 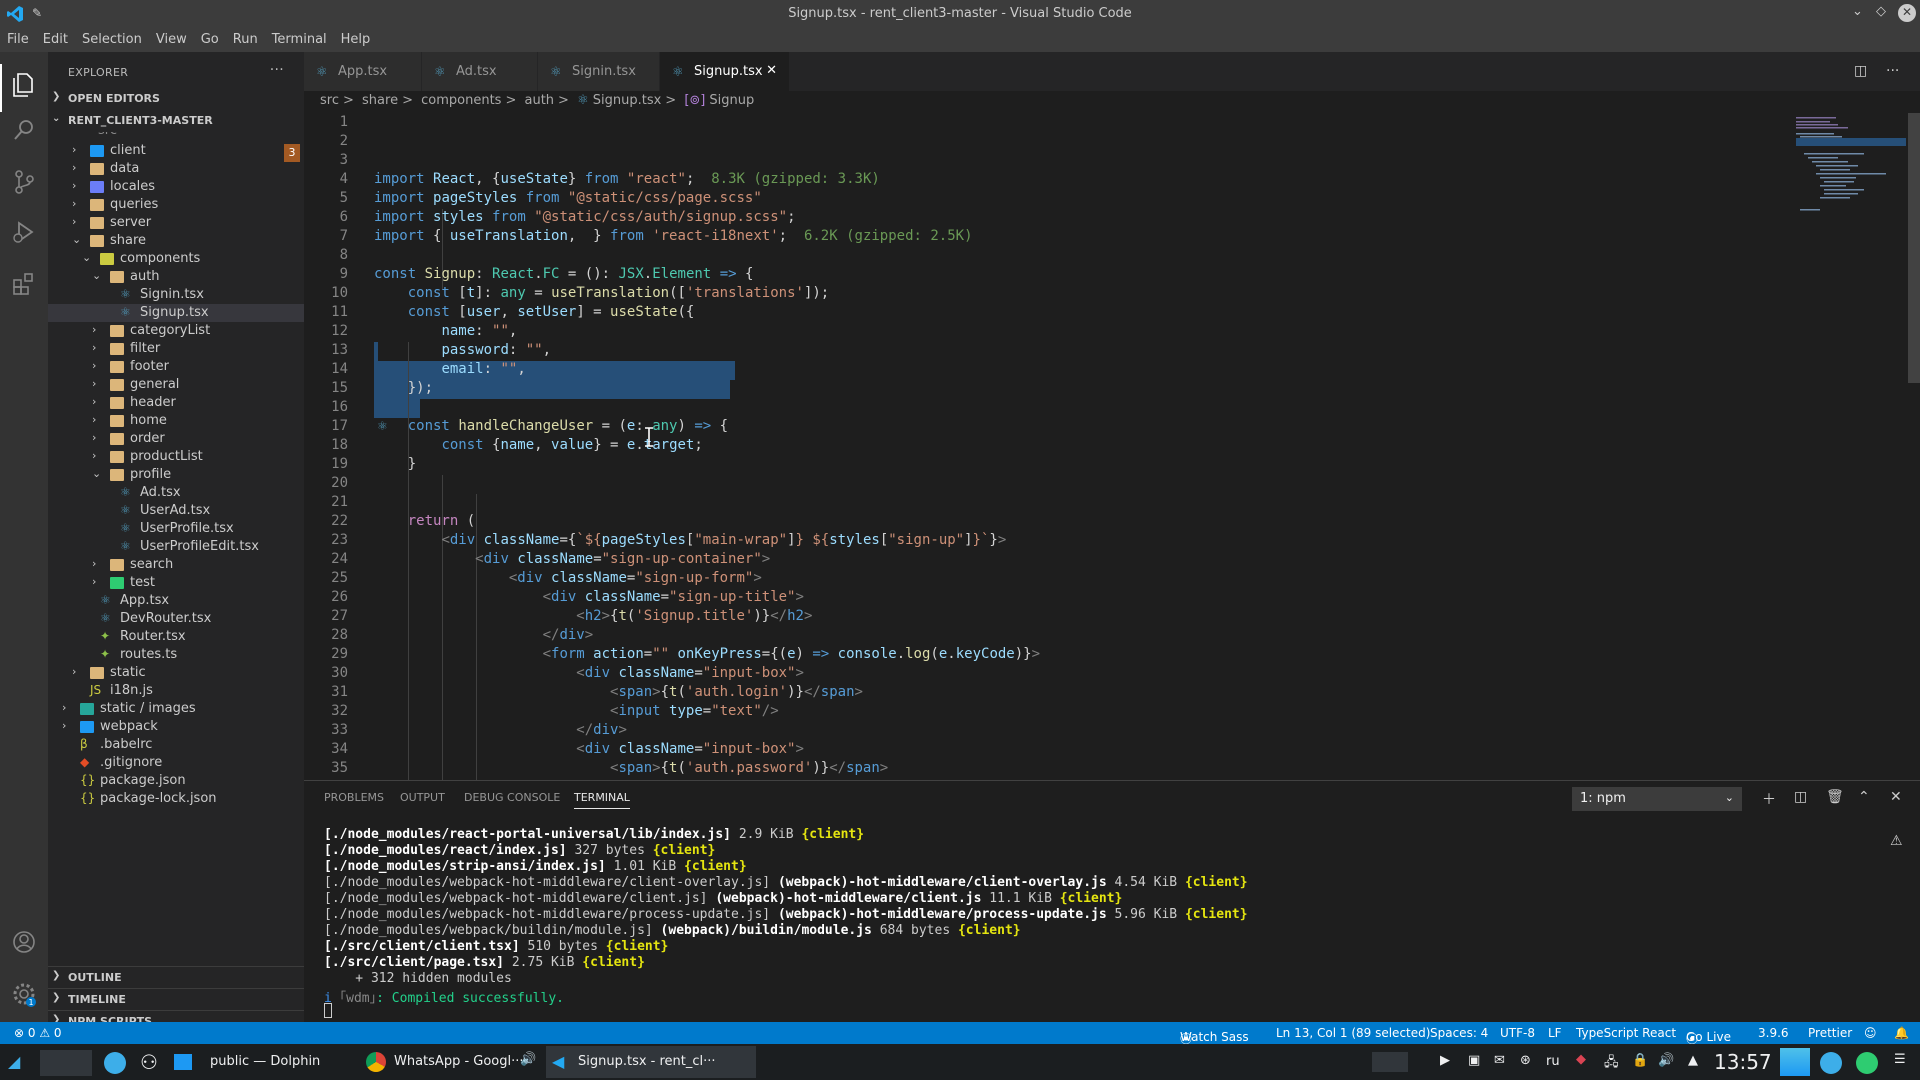 What do you see at coordinates (176, 601) in the screenshot?
I see `tree-item: ⚛ App.tsx` at bounding box center [176, 601].